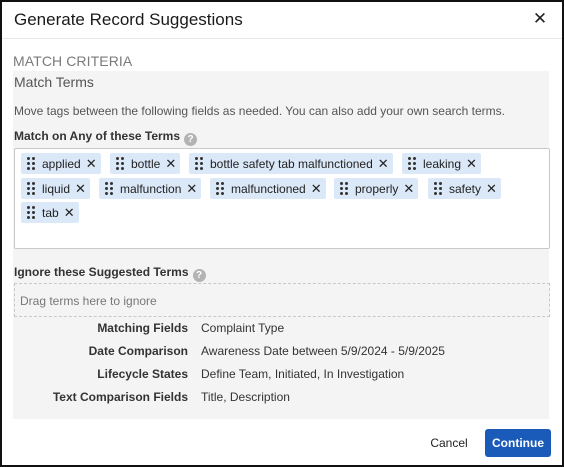 The width and height of the screenshot is (564, 467). What do you see at coordinates (518, 443) in the screenshot?
I see `continue-button: Continue` at bounding box center [518, 443].